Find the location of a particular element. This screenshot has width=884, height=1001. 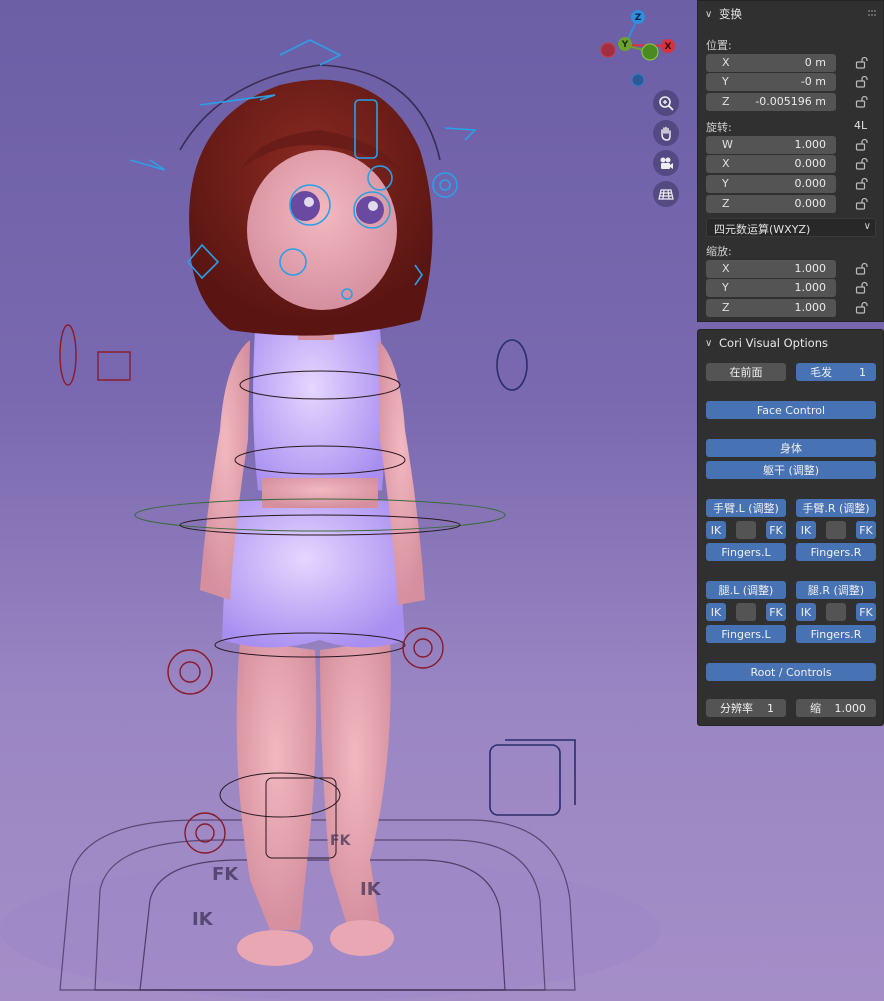

arm-r-ik-button: IK is located at coordinates (806, 530).